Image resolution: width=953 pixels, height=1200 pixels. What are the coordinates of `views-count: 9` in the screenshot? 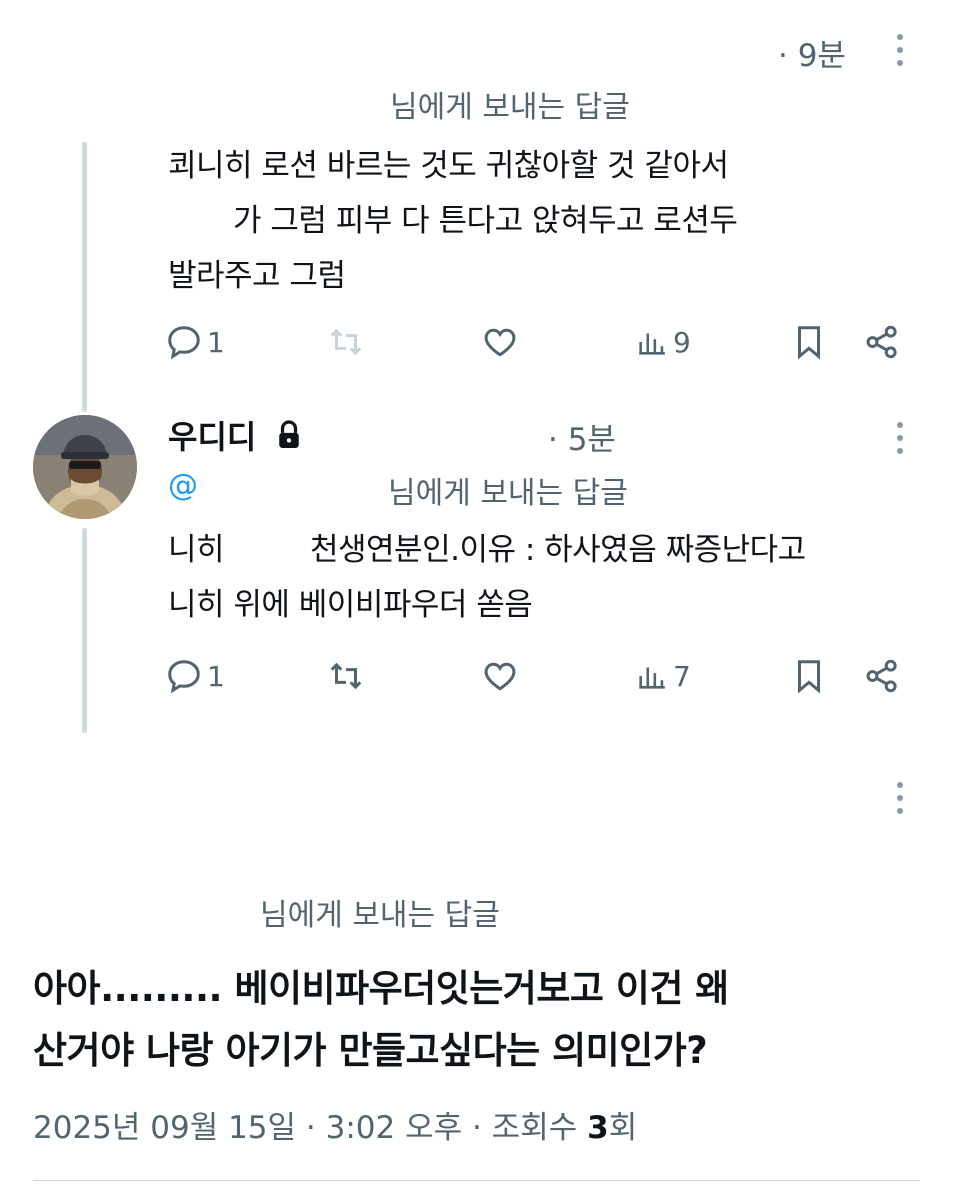 It's located at (682, 342).